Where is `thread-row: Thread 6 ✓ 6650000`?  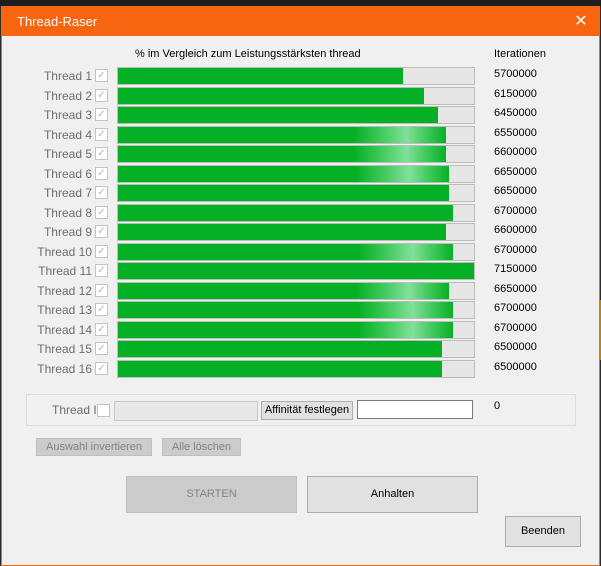 thread-row: Thread 6 ✓ 6650000 is located at coordinates (300, 174).